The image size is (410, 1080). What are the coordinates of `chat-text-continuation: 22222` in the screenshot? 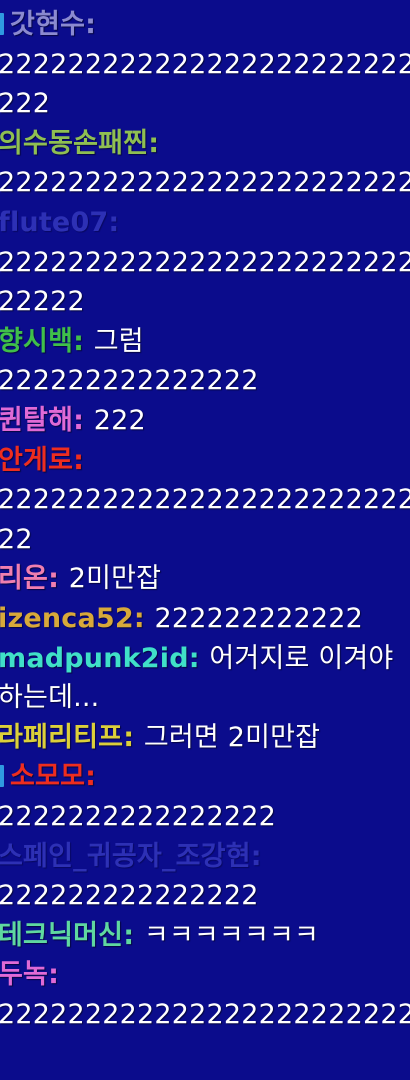 It's located at (42, 301).